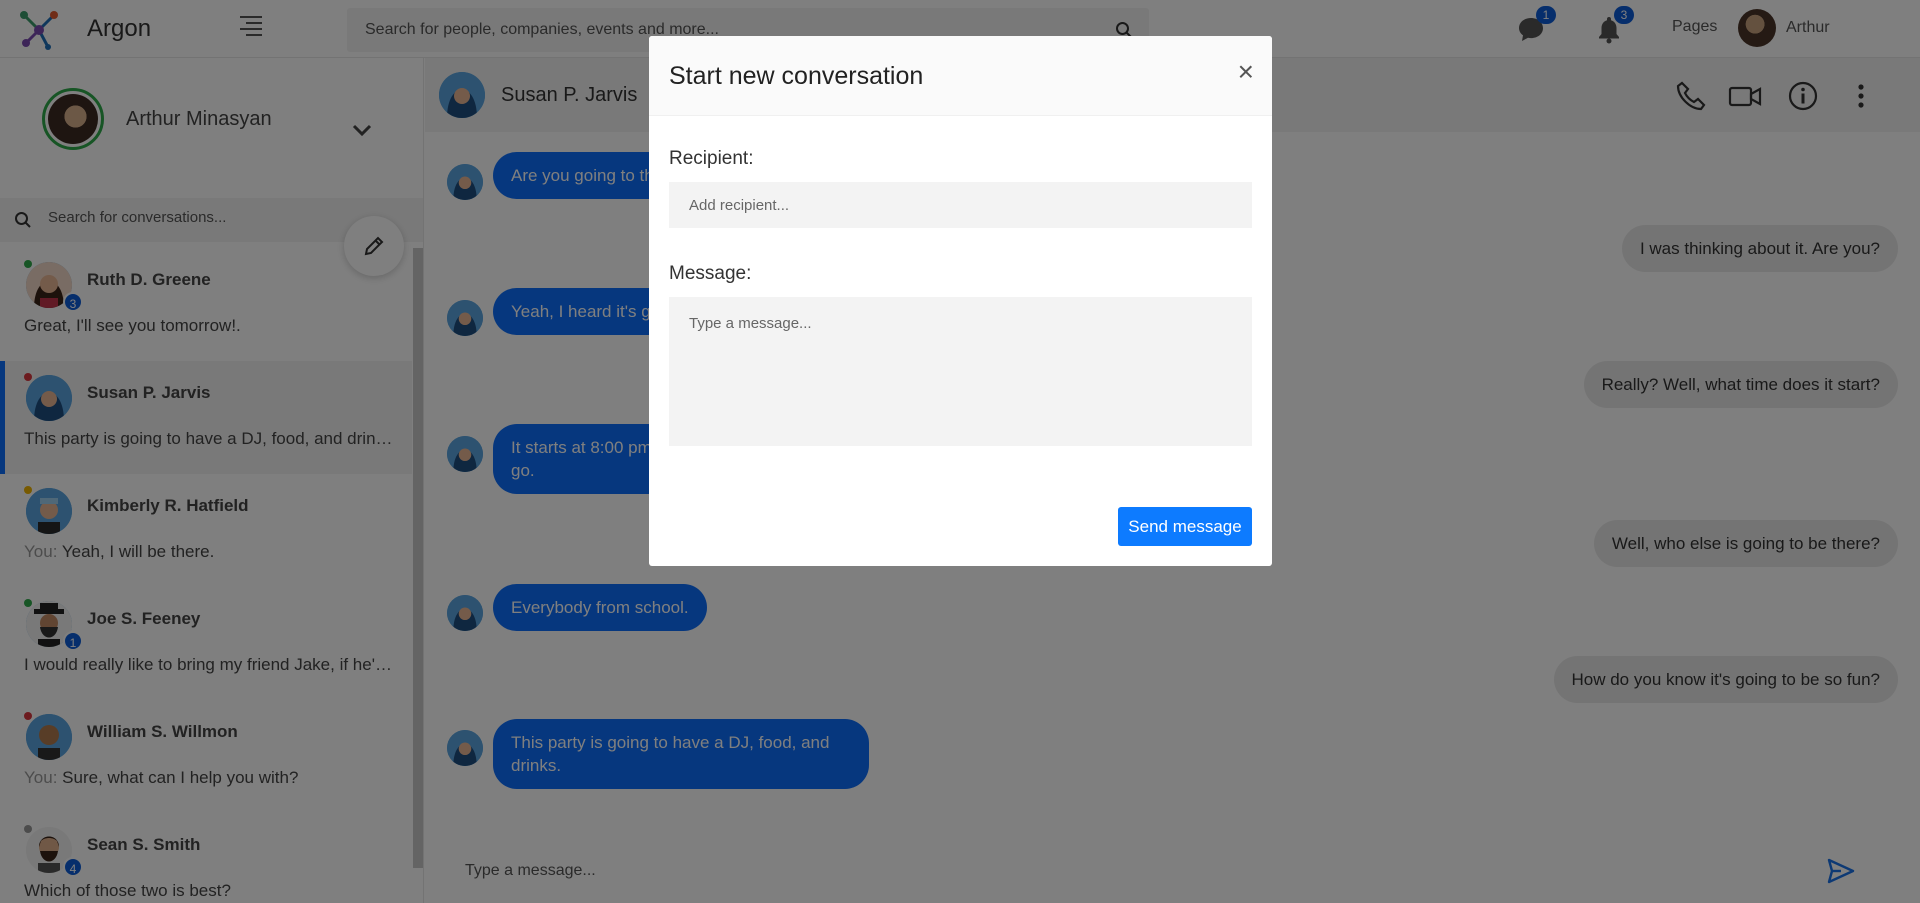  I want to click on message-label: Message:, so click(710, 273).